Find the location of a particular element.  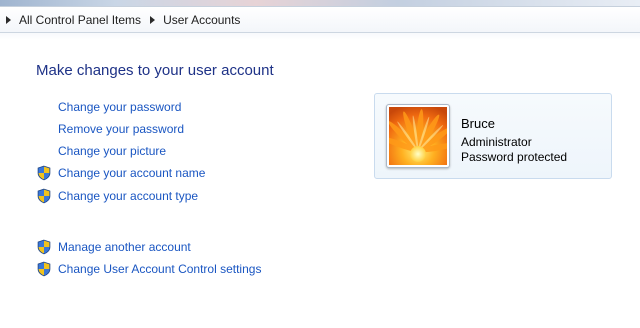

user-account-card: Bruce Administrator Password protected is located at coordinates (493, 136).